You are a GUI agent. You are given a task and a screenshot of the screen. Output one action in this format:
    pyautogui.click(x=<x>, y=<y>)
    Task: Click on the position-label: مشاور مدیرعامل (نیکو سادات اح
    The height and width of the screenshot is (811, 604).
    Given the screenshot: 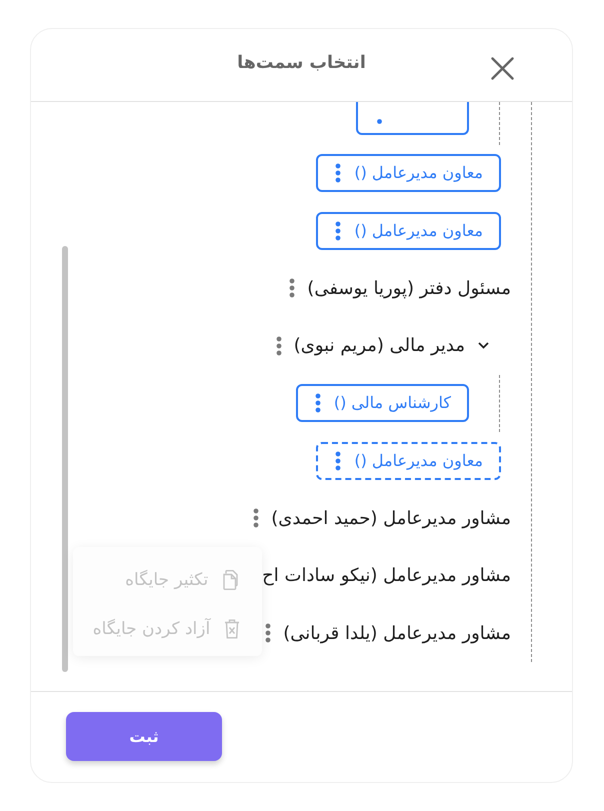 What is the action you would take?
    pyautogui.click(x=386, y=576)
    